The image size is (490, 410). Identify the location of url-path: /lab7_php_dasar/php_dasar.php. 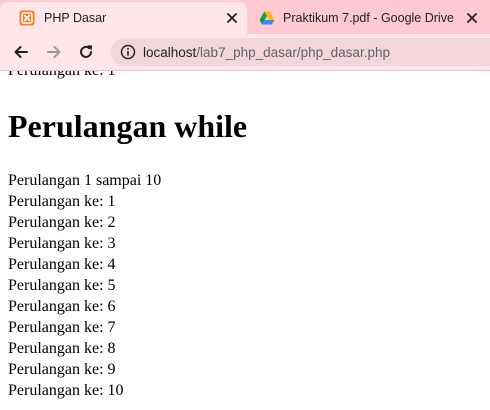
(293, 52).